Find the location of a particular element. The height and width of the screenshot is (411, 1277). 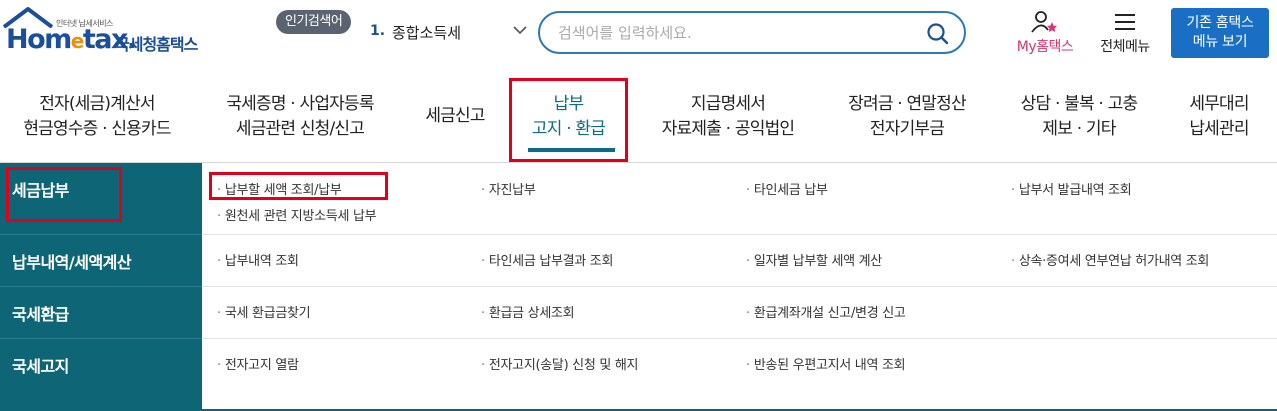

link-refund-detail: 환급금 상세조회 is located at coordinates (528, 311).